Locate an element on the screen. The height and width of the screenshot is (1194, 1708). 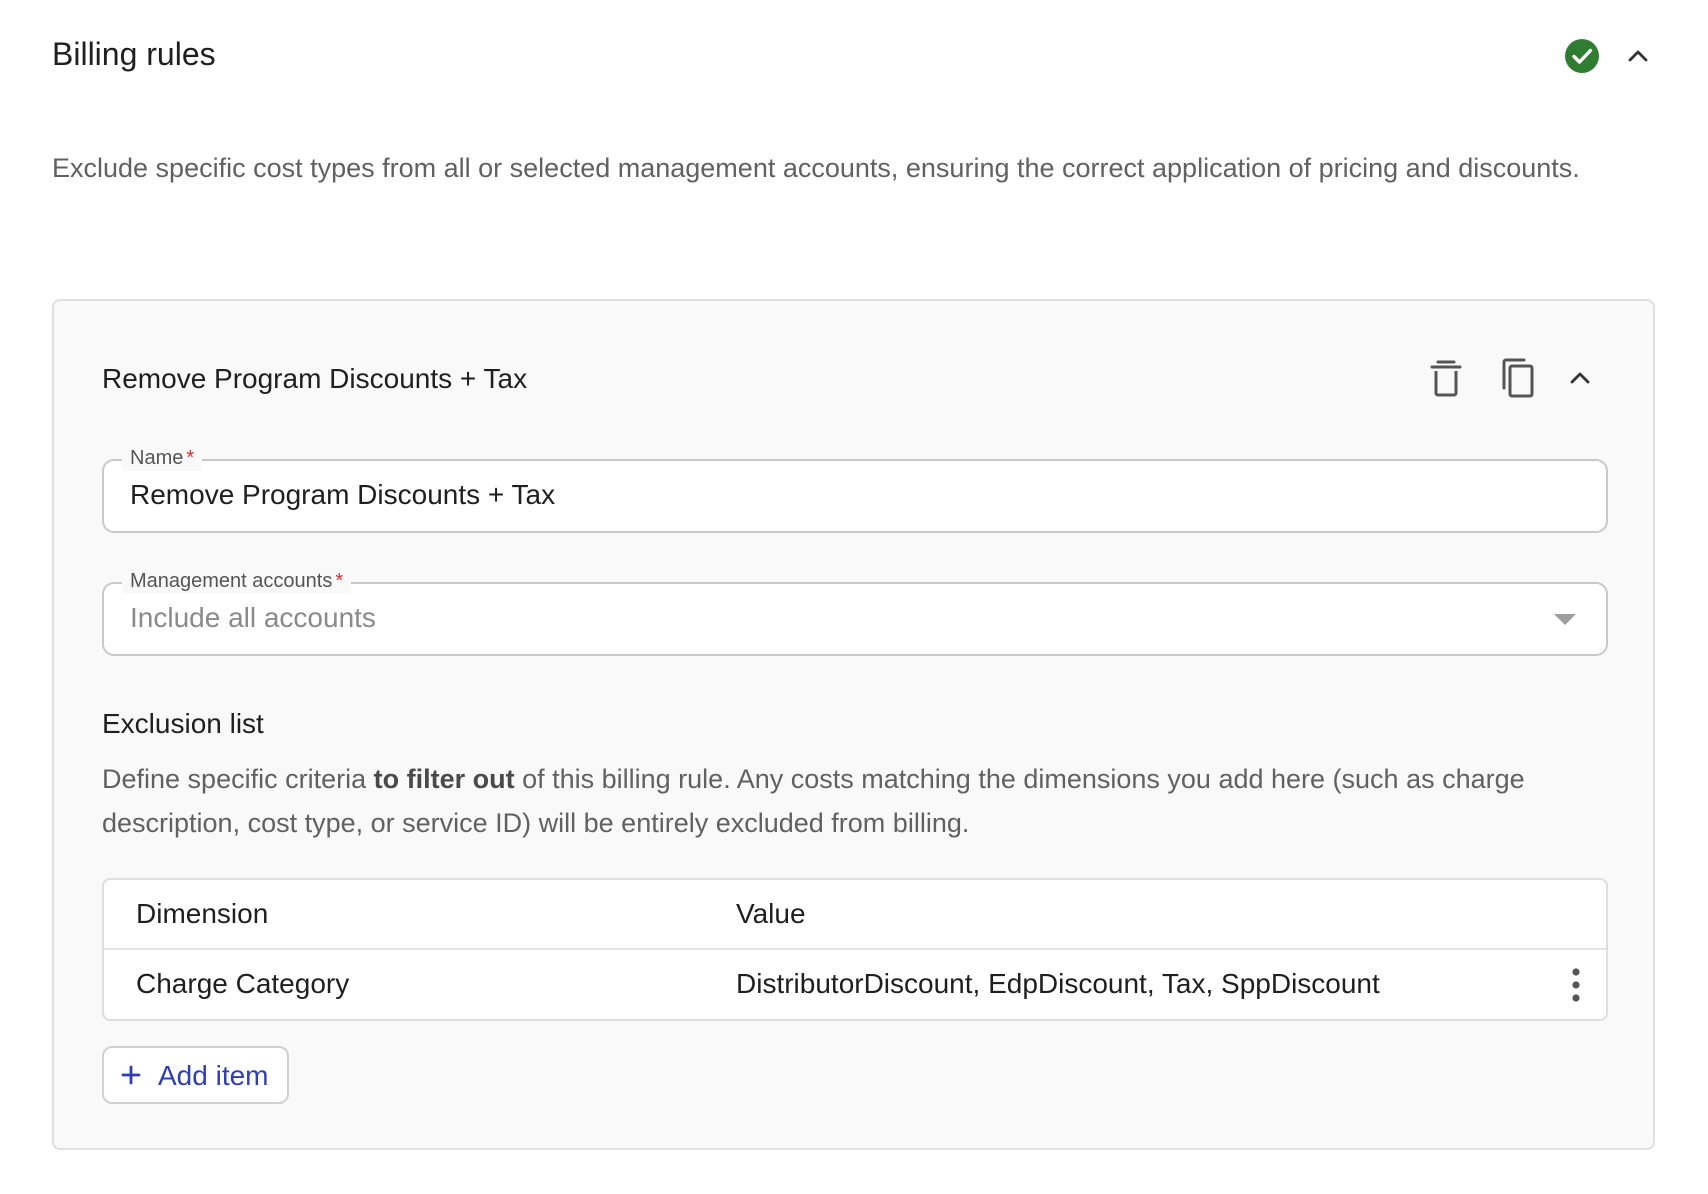
add-item-label: Add item is located at coordinates (213, 1075).